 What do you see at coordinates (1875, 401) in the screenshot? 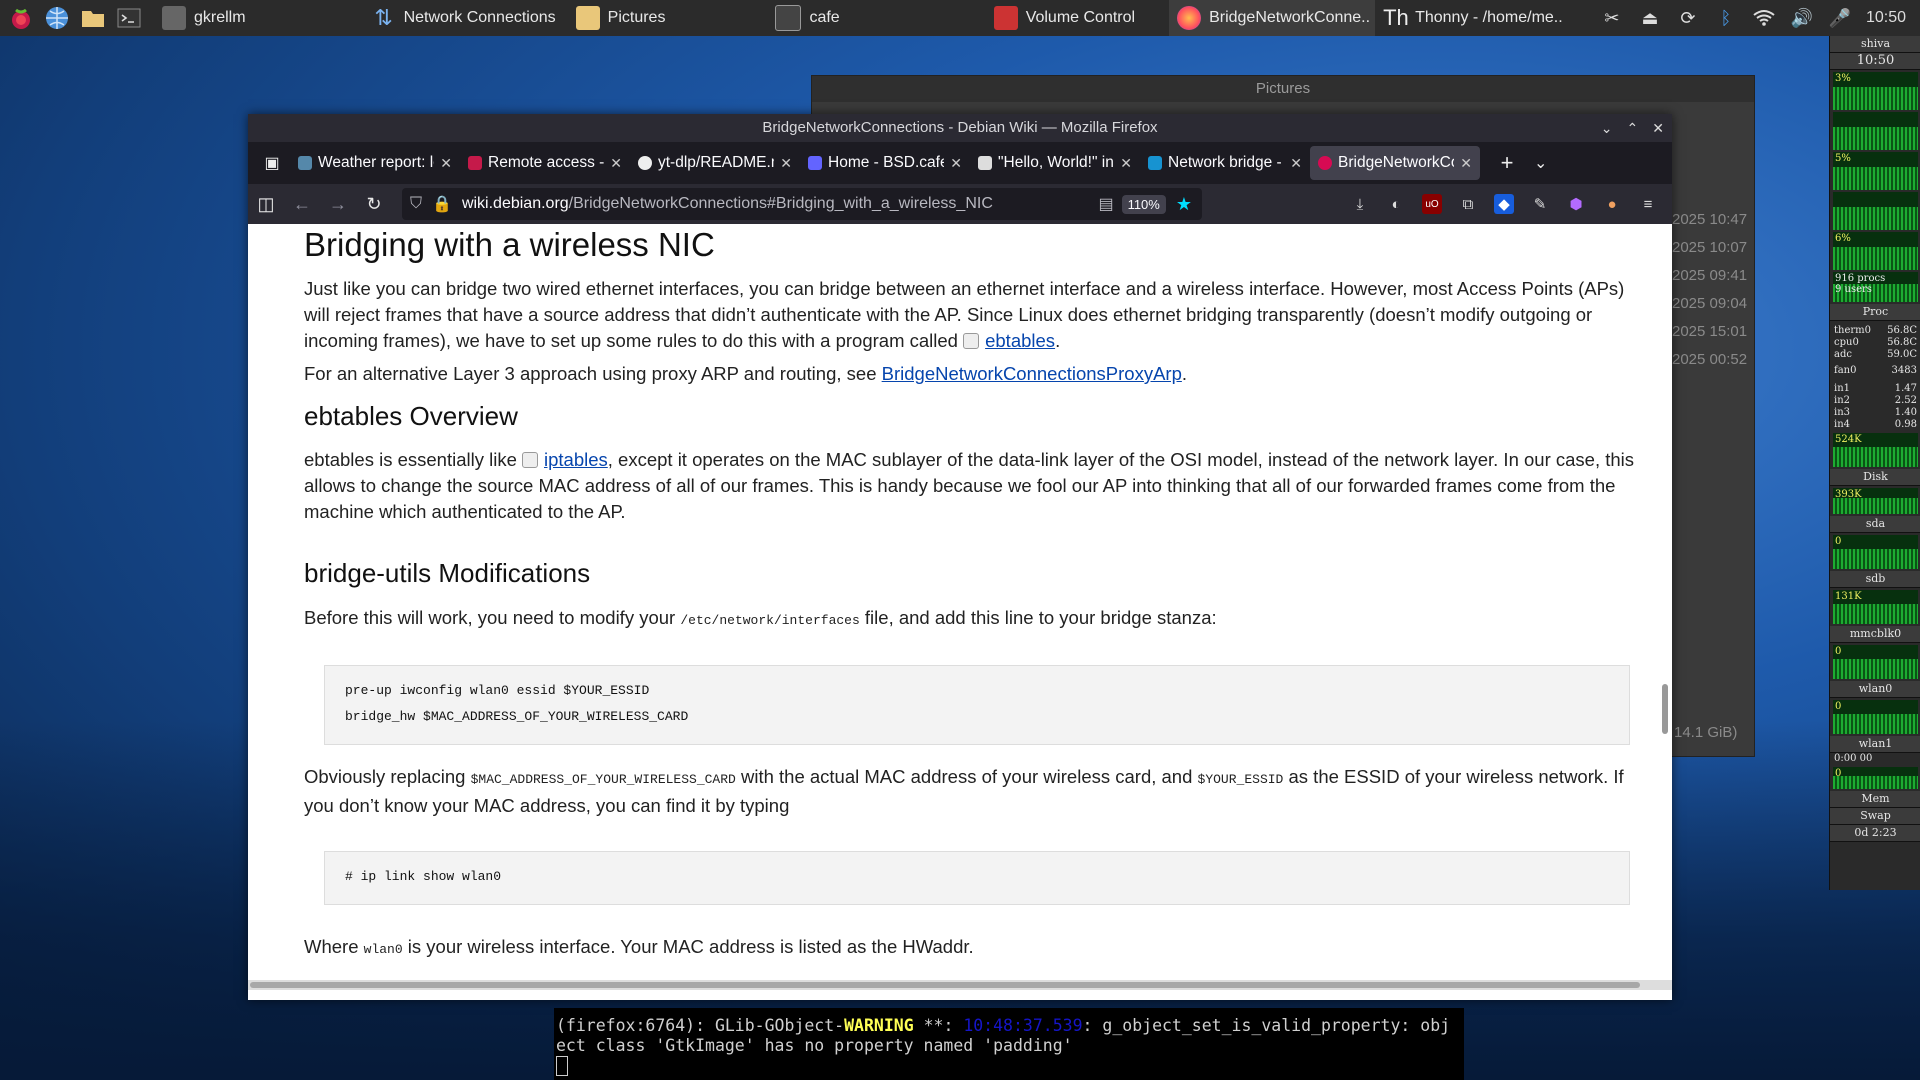
I see `sensor-row: in2 2.52` at bounding box center [1875, 401].